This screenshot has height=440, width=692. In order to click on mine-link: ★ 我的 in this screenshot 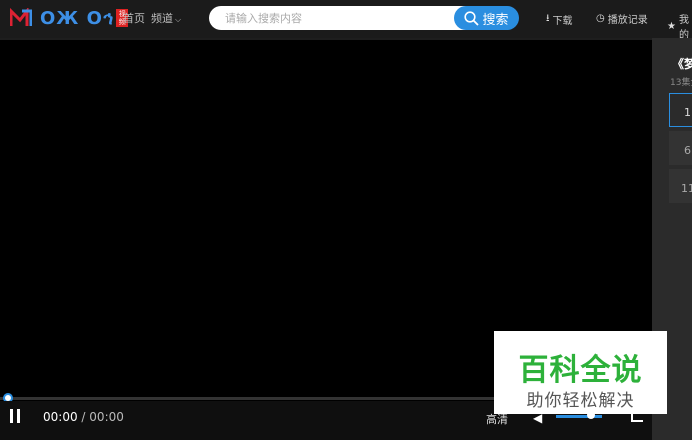, I will do `click(679, 26)`.